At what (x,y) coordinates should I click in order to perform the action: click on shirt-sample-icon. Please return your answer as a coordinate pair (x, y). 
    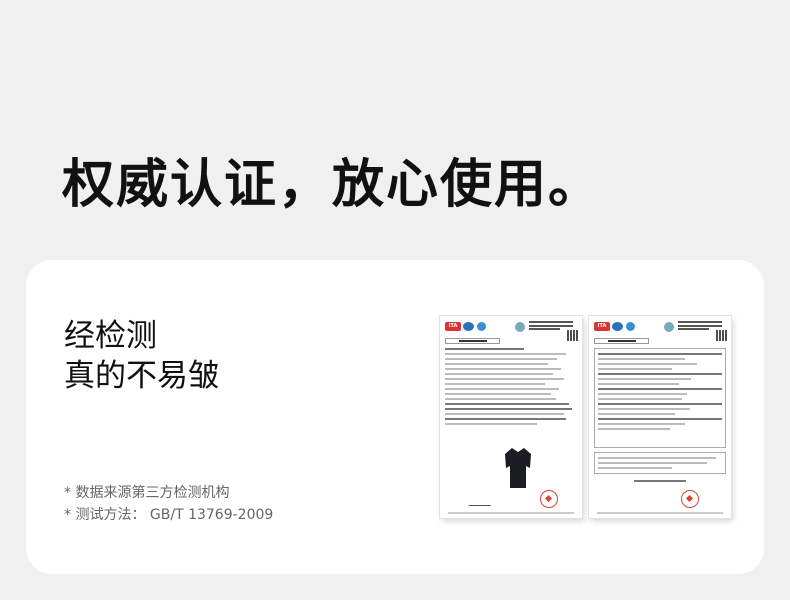
    Looking at the image, I should click on (518, 468).